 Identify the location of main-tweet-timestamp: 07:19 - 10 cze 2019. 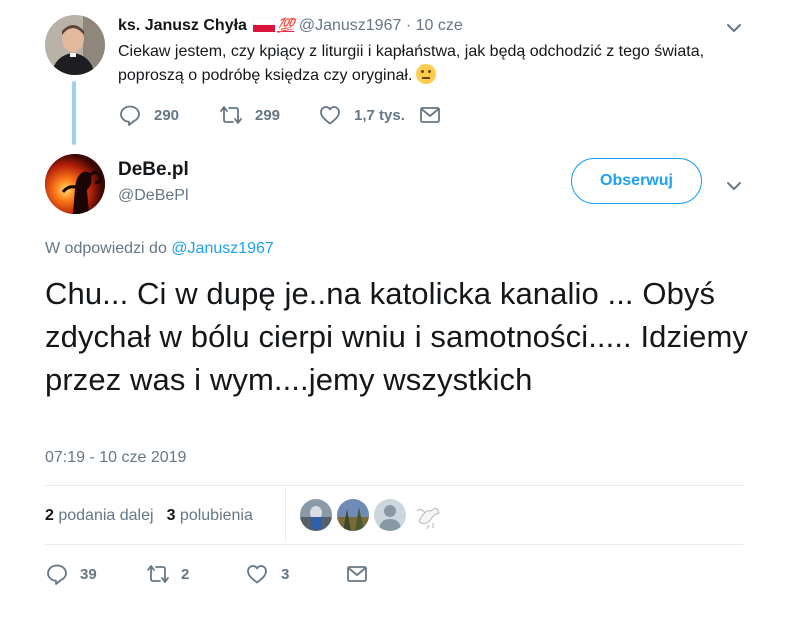
(115, 458).